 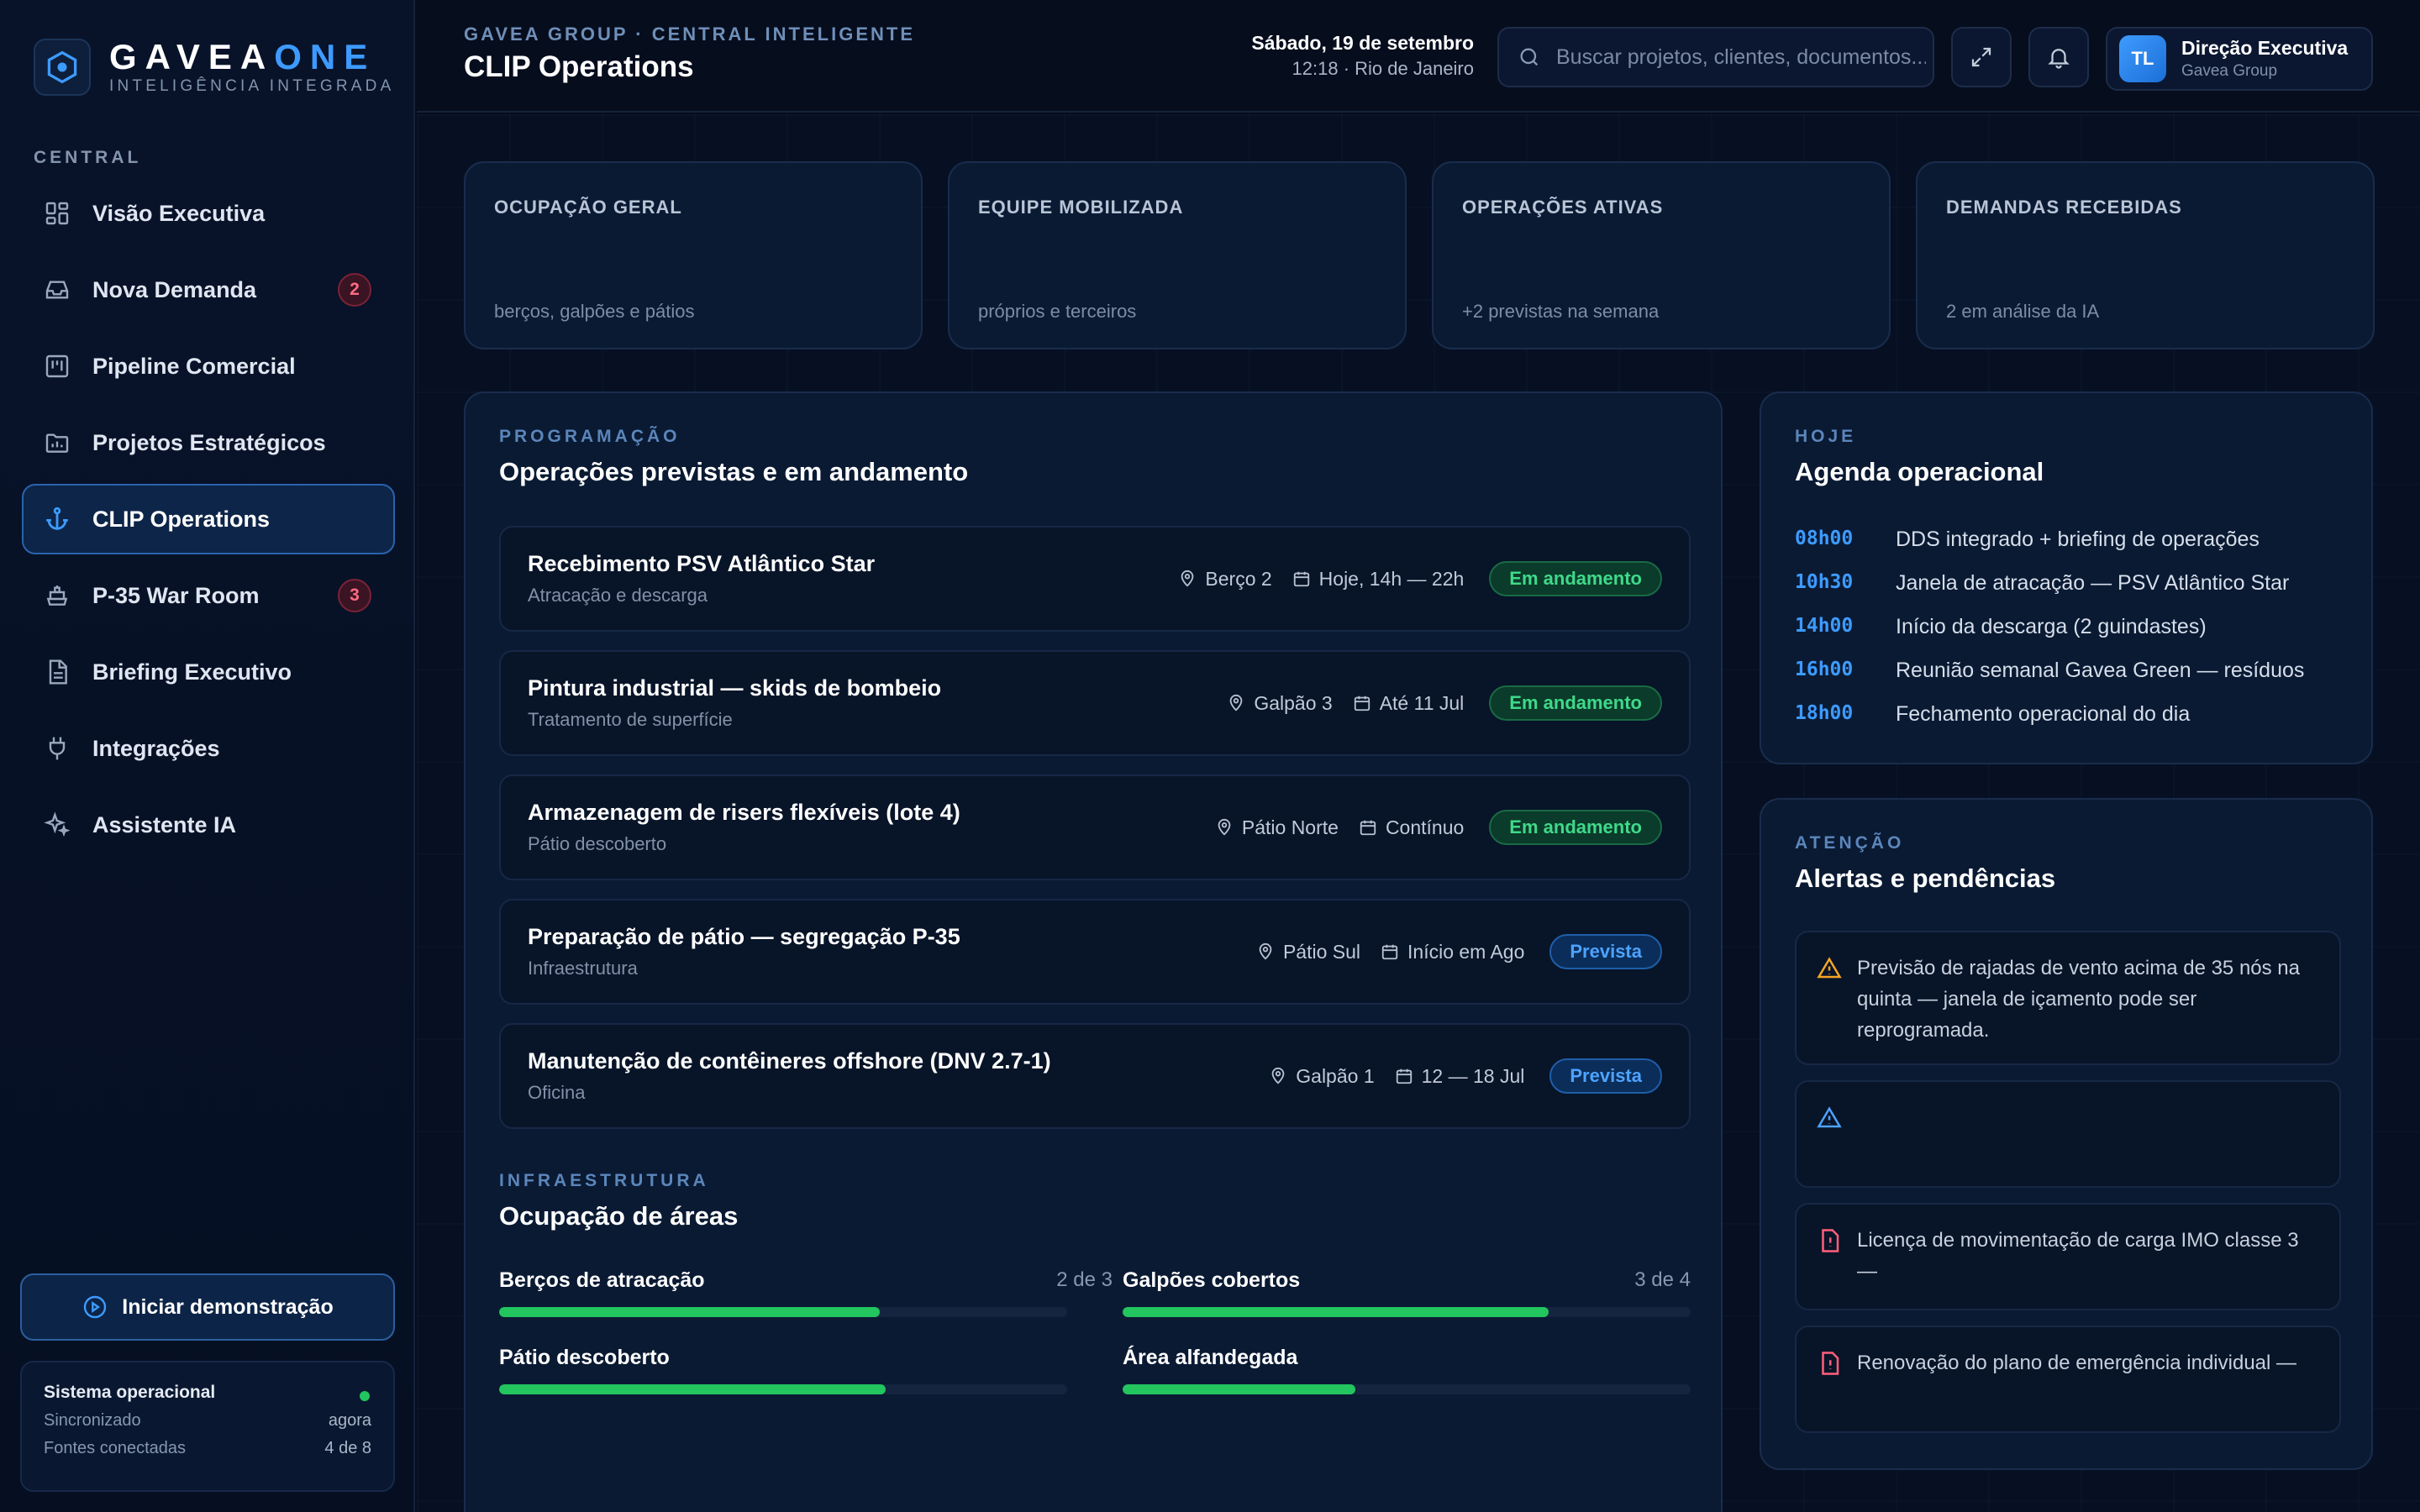 What do you see at coordinates (57, 825) in the screenshot?
I see `sparkles-icon` at bounding box center [57, 825].